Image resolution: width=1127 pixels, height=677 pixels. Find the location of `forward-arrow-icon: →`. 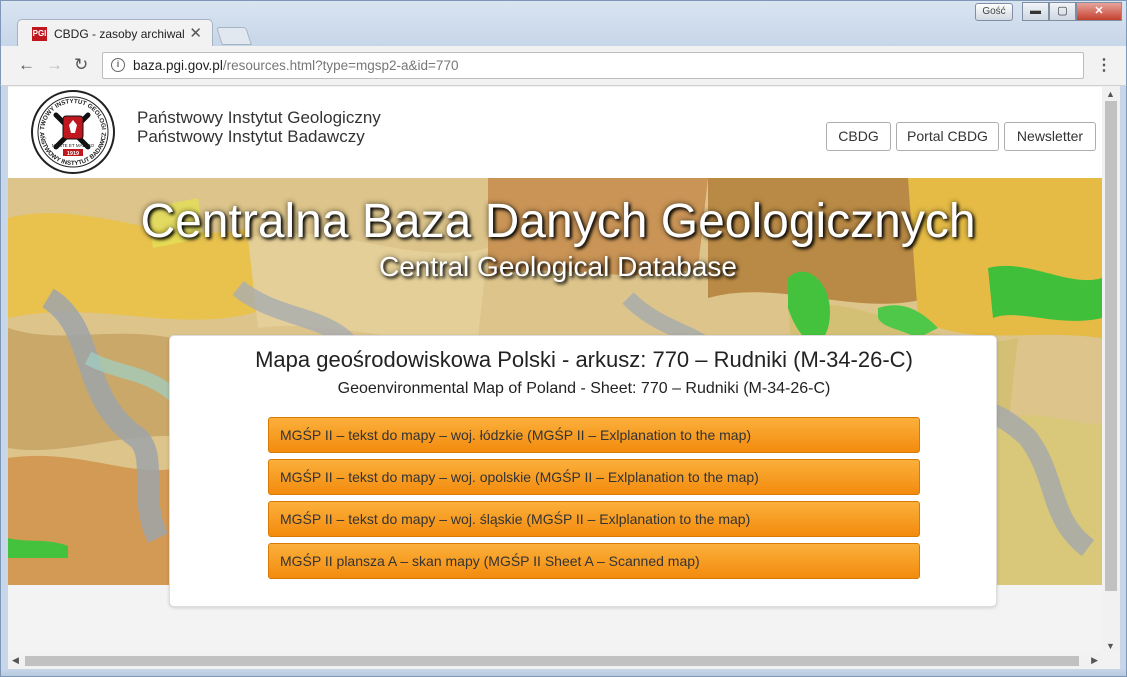

forward-arrow-icon: → is located at coordinates (54, 65).